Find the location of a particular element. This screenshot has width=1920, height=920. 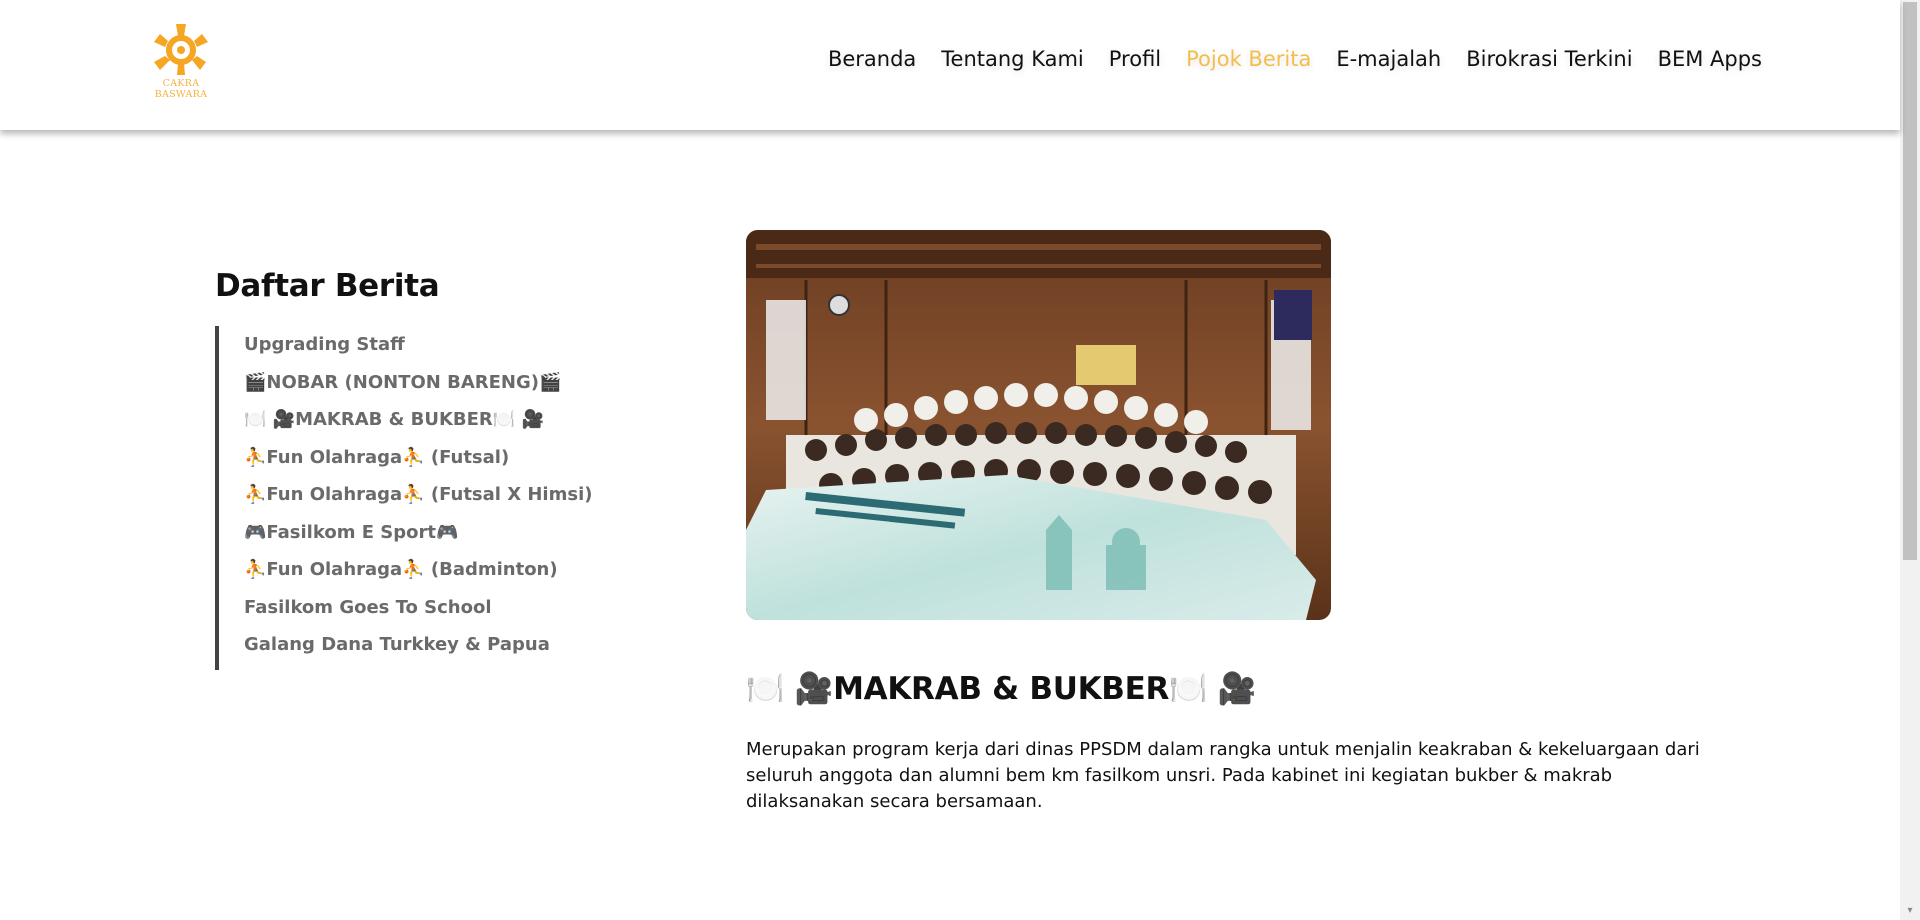

article-title: 🍽️ 🎥MAKRAB & BUKBER🍽️ 🎥 is located at coordinates (1001, 689).